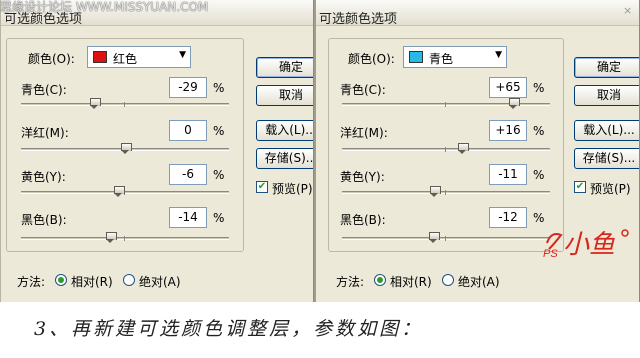 The width and height of the screenshot is (640, 358). I want to click on xiaoyu-logo: PS 小鱼, so click(586, 244).